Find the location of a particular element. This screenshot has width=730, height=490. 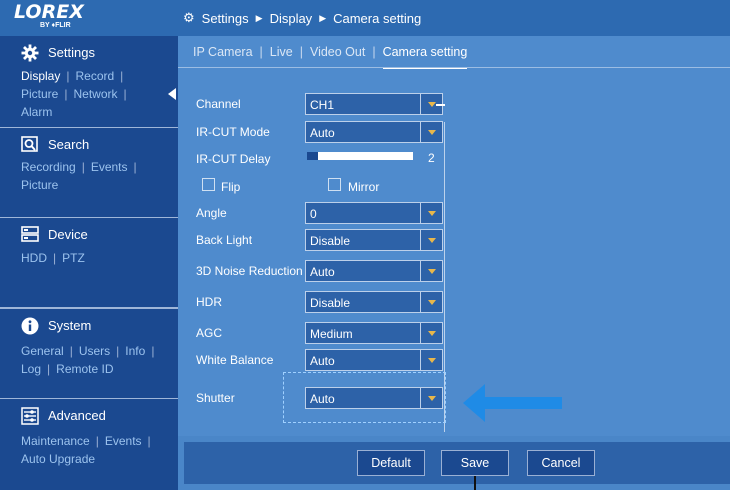

noise-reduction-row: 3D Noise Reduction Auto is located at coordinates (326, 271).